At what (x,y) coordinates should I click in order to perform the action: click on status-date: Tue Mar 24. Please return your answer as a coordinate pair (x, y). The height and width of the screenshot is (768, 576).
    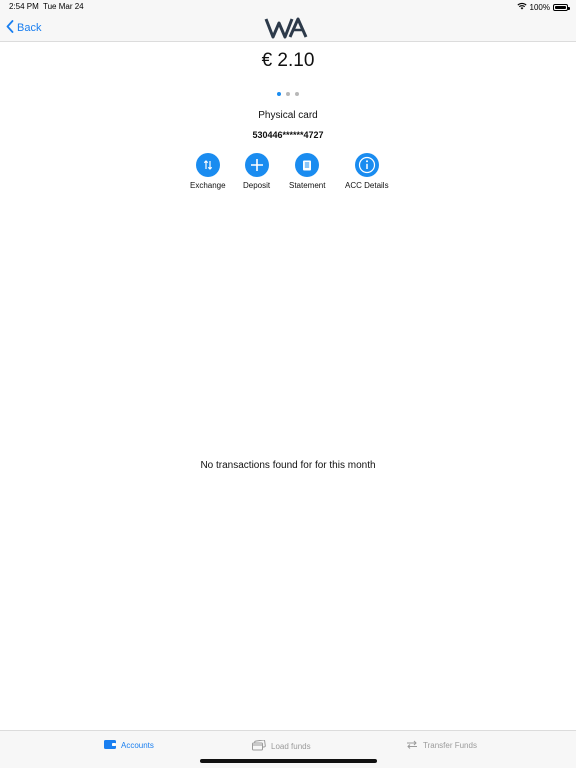
    Looking at the image, I should click on (63, 6).